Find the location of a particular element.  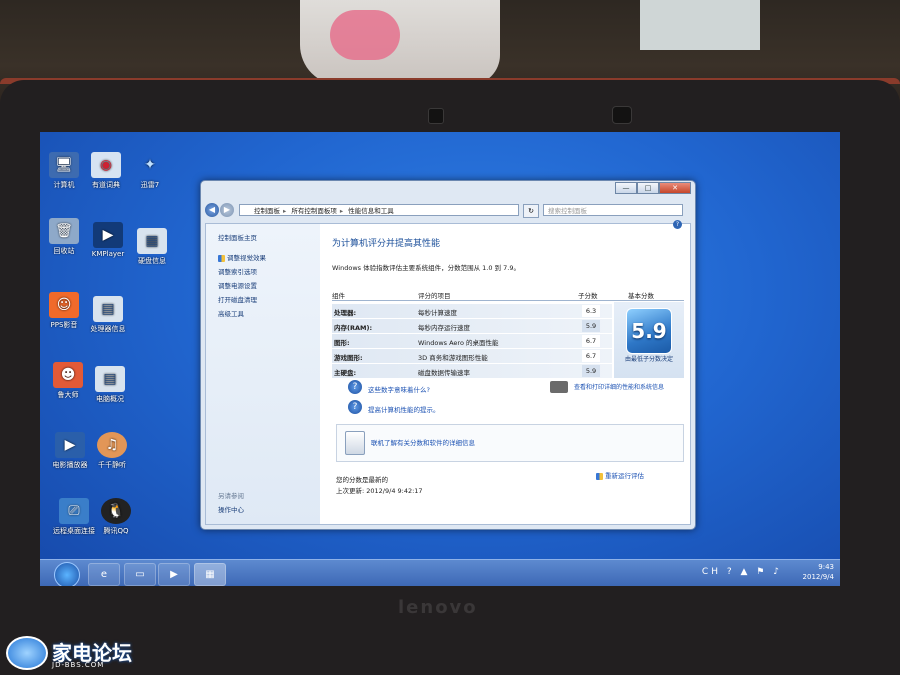

col-rated: 评分的项目 is located at coordinates (434, 296).